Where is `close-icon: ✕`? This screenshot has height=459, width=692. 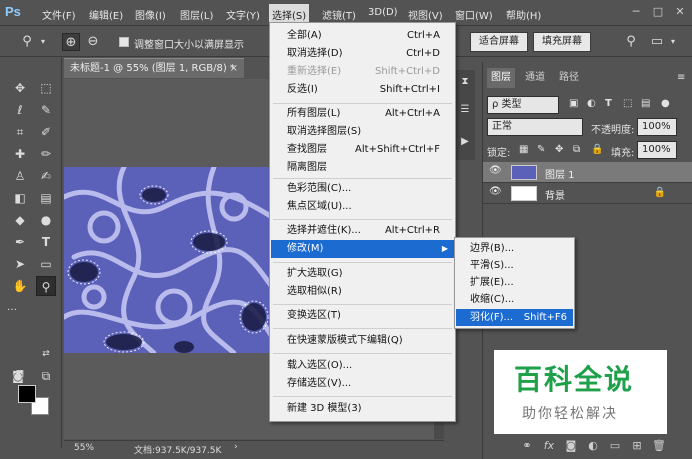 close-icon: ✕ is located at coordinates (680, 12).